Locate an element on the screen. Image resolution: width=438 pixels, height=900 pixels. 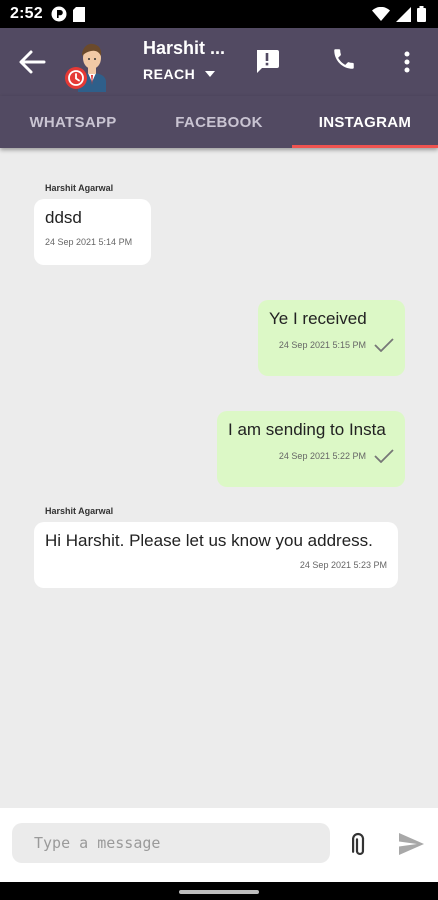
notification-app-icon is located at coordinates (59, 14).